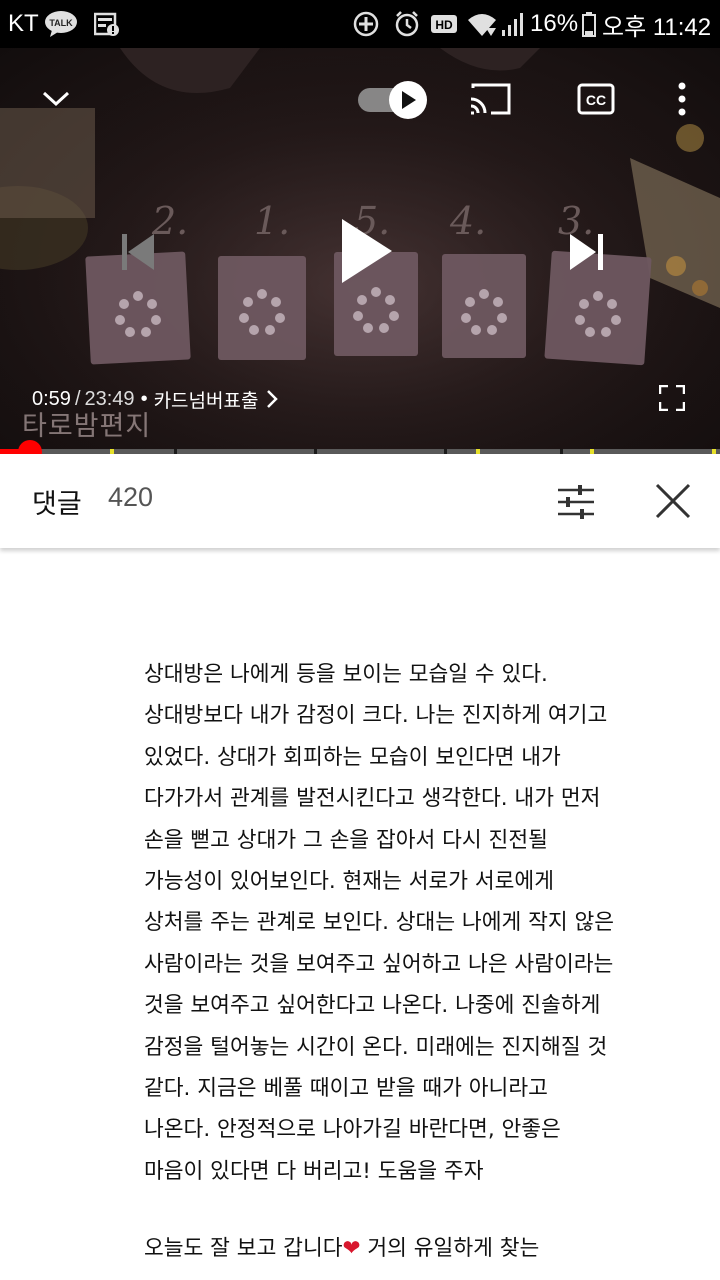 This screenshot has width=720, height=1280. What do you see at coordinates (272, 221) in the screenshot?
I see `card-label: 1.` at bounding box center [272, 221].